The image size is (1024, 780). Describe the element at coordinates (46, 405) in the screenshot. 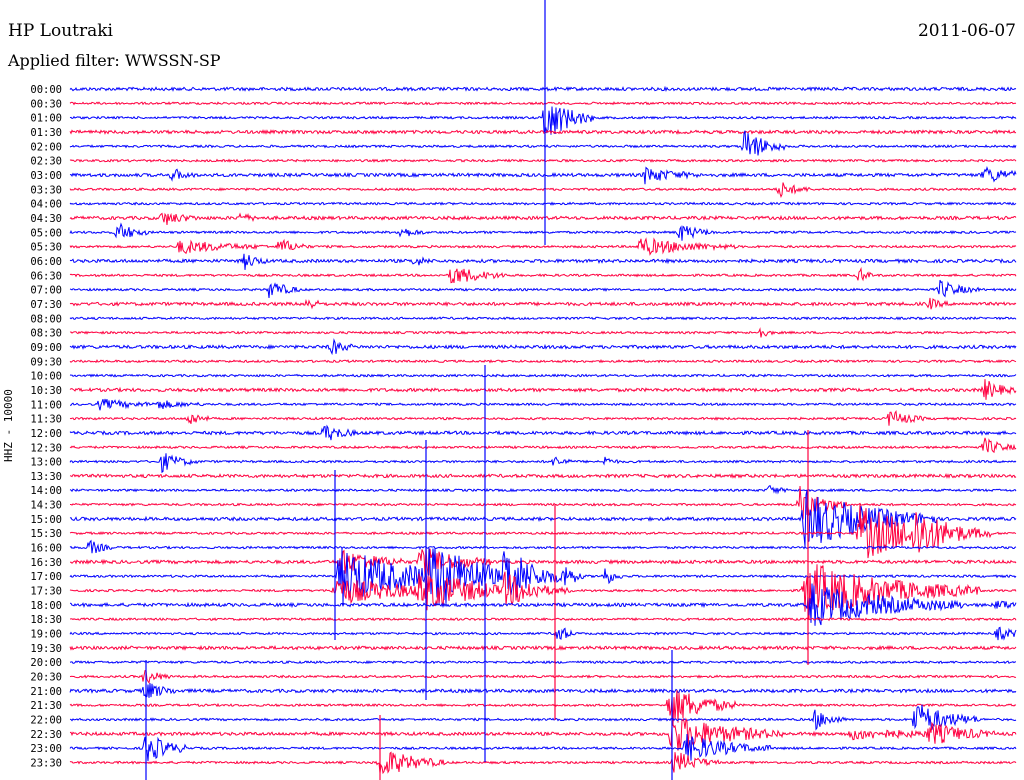

I see `tick-label: 11:00` at that location.